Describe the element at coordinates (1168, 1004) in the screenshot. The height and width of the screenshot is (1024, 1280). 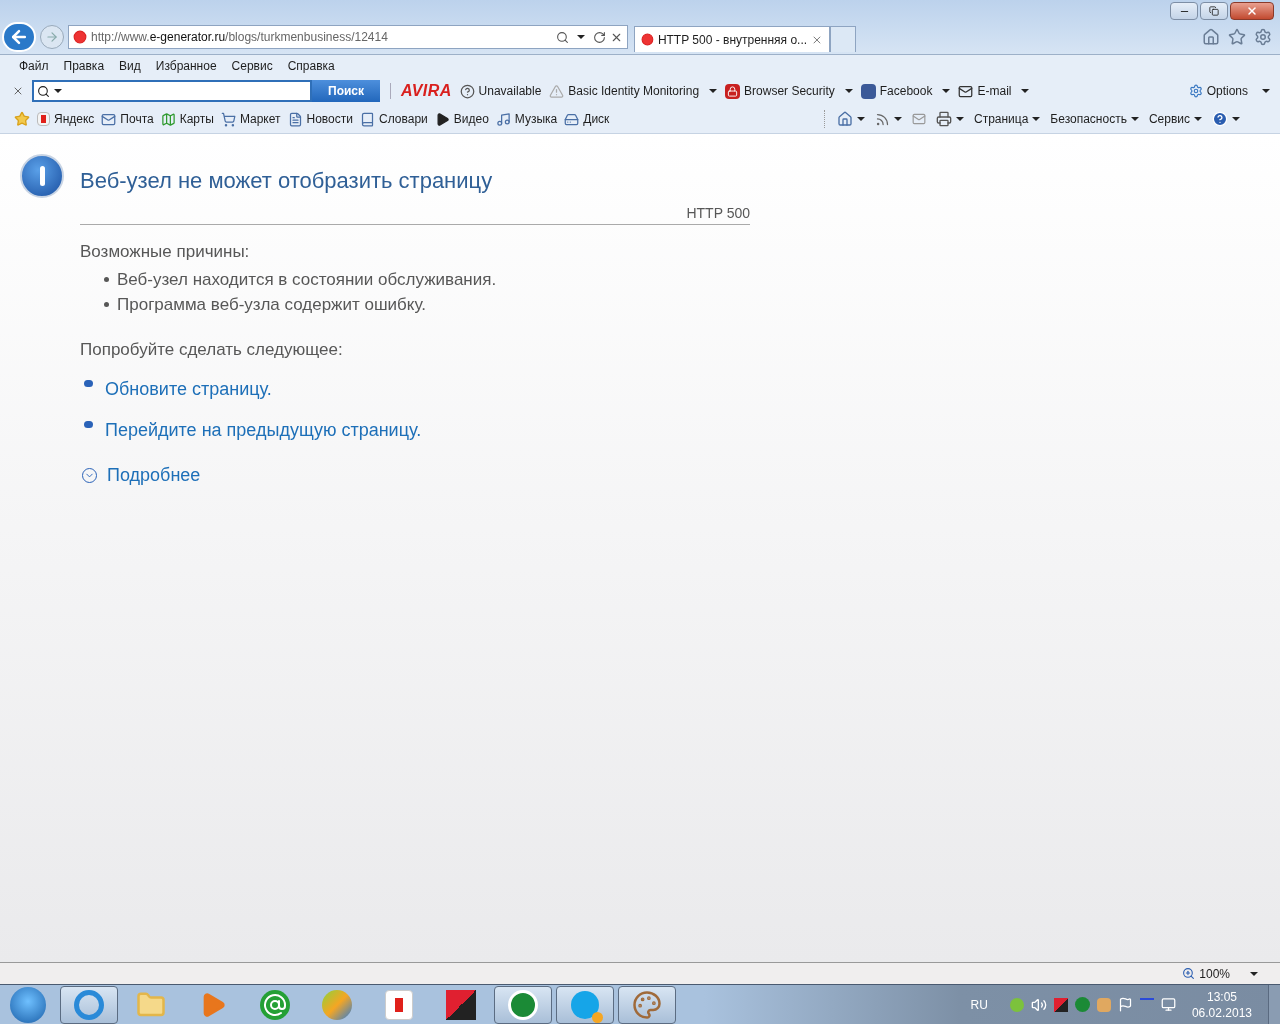
I see `network-icon` at that location.